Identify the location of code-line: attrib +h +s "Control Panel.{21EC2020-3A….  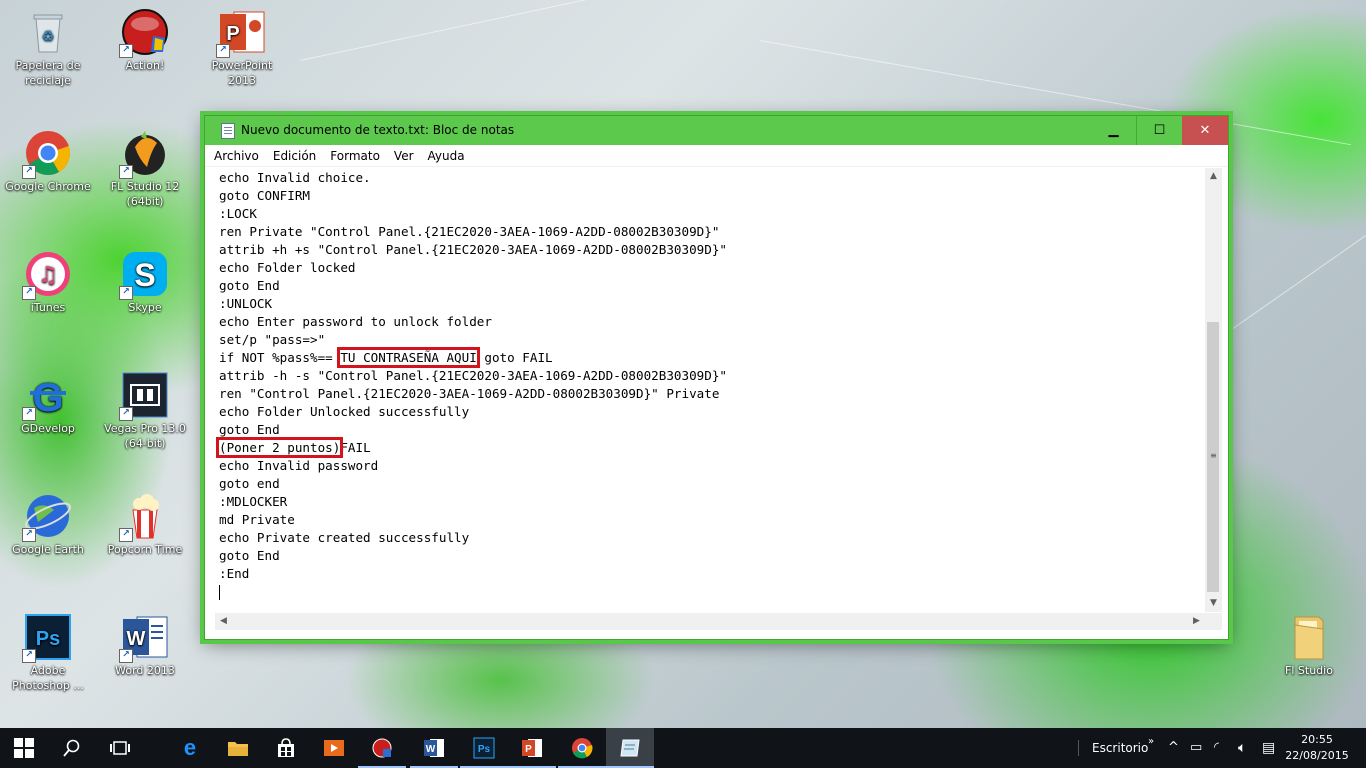
(473, 249).